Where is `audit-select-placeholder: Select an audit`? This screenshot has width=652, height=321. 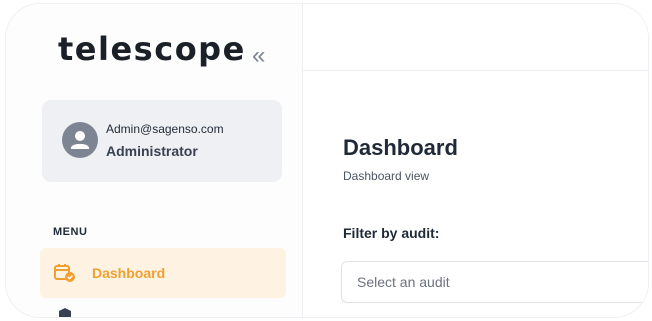
audit-select-placeholder: Select an audit is located at coordinates (403, 282).